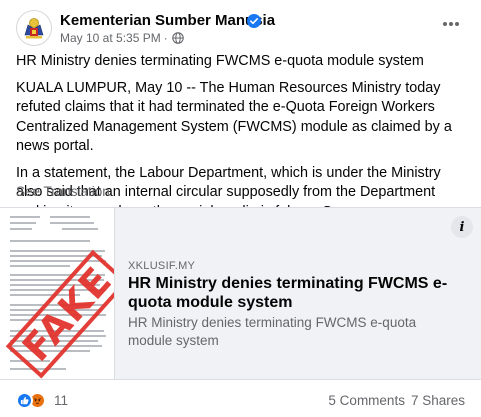  I want to click on reactions-summary: 11, so click(42, 400).